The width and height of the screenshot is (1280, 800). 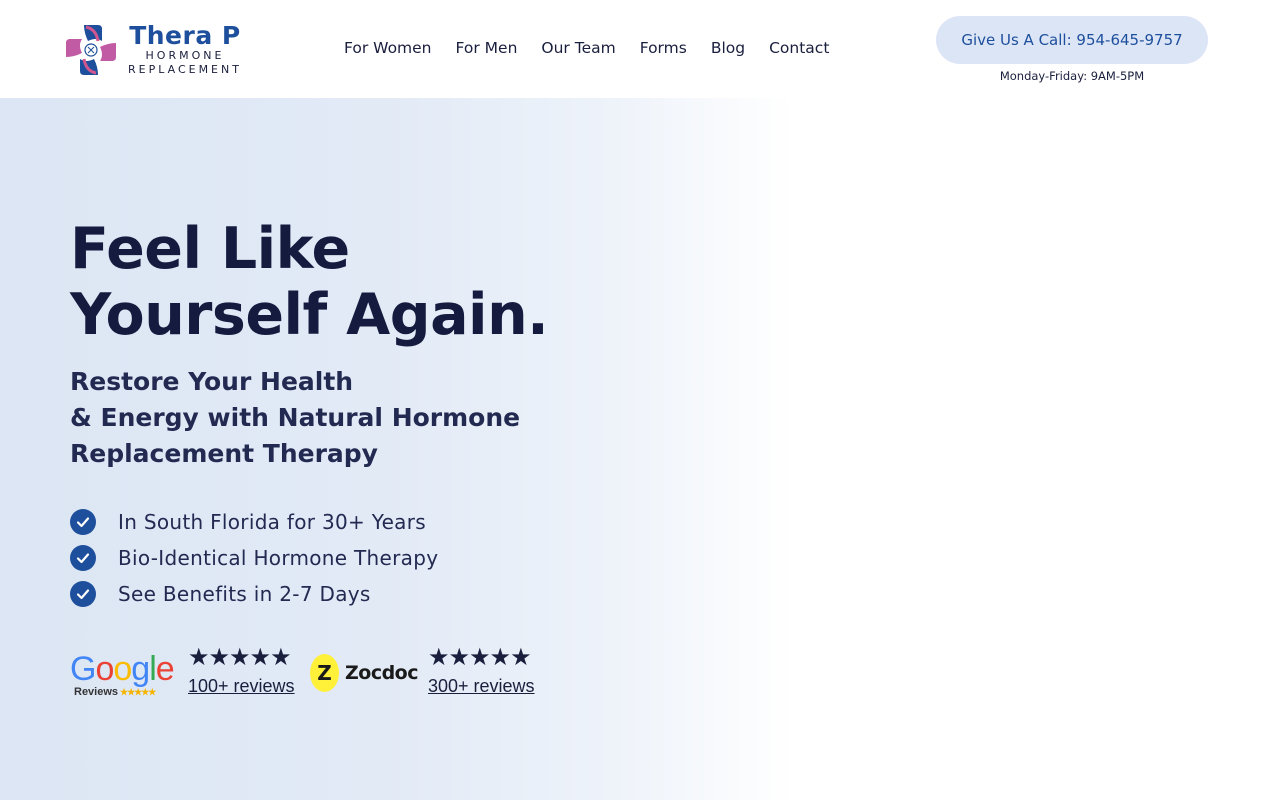 I want to click on hero-subtitle-line2: & Energy with Natural Hormone, so click(x=295, y=417).